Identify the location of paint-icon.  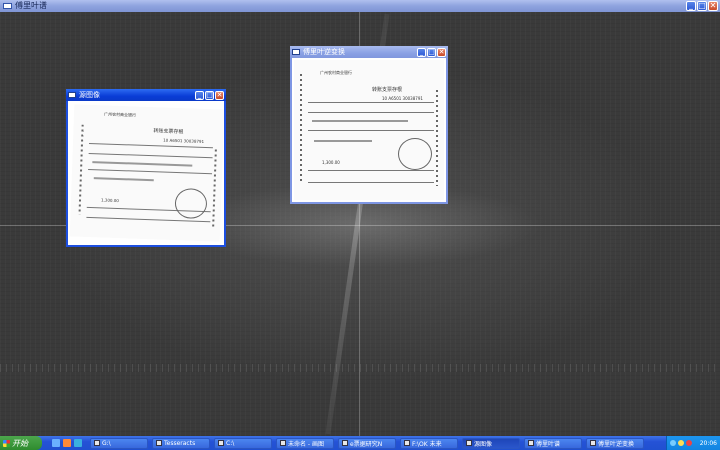
(283, 443).